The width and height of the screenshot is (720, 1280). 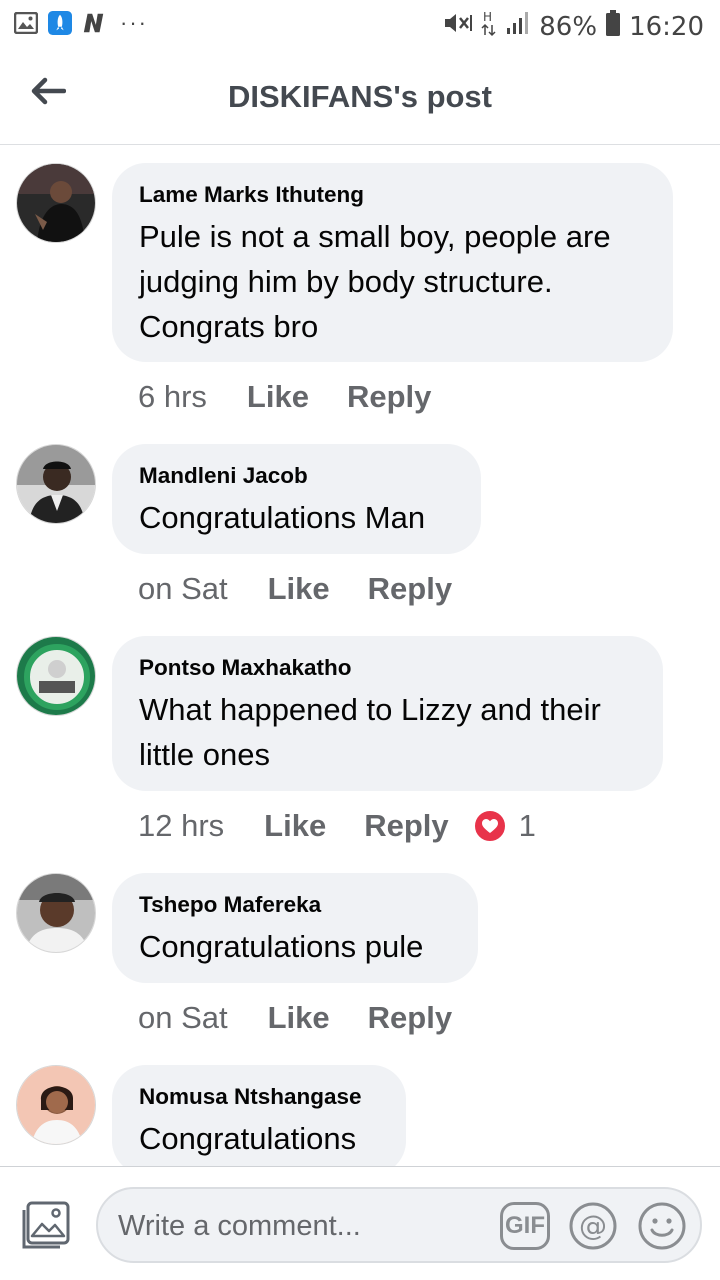 I want to click on battery-percent: 86%, so click(x=568, y=26).